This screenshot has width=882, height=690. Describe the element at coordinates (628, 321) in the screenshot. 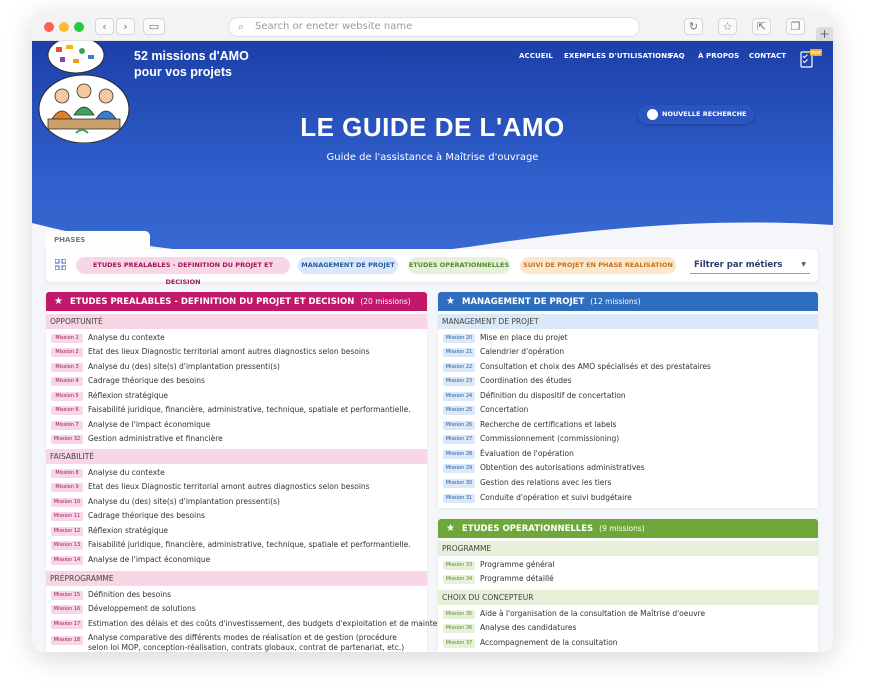

I see `section-header: MANAGEMENT DE PROJET` at that location.